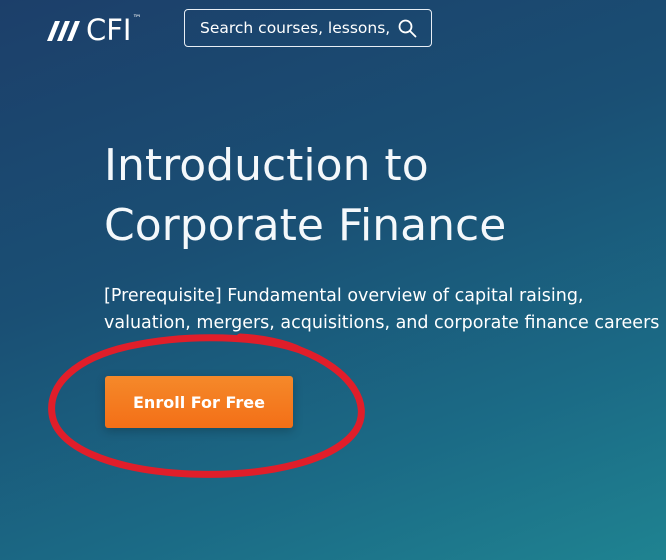 The height and width of the screenshot is (560, 666). I want to click on logo-text: CFI, so click(109, 29).